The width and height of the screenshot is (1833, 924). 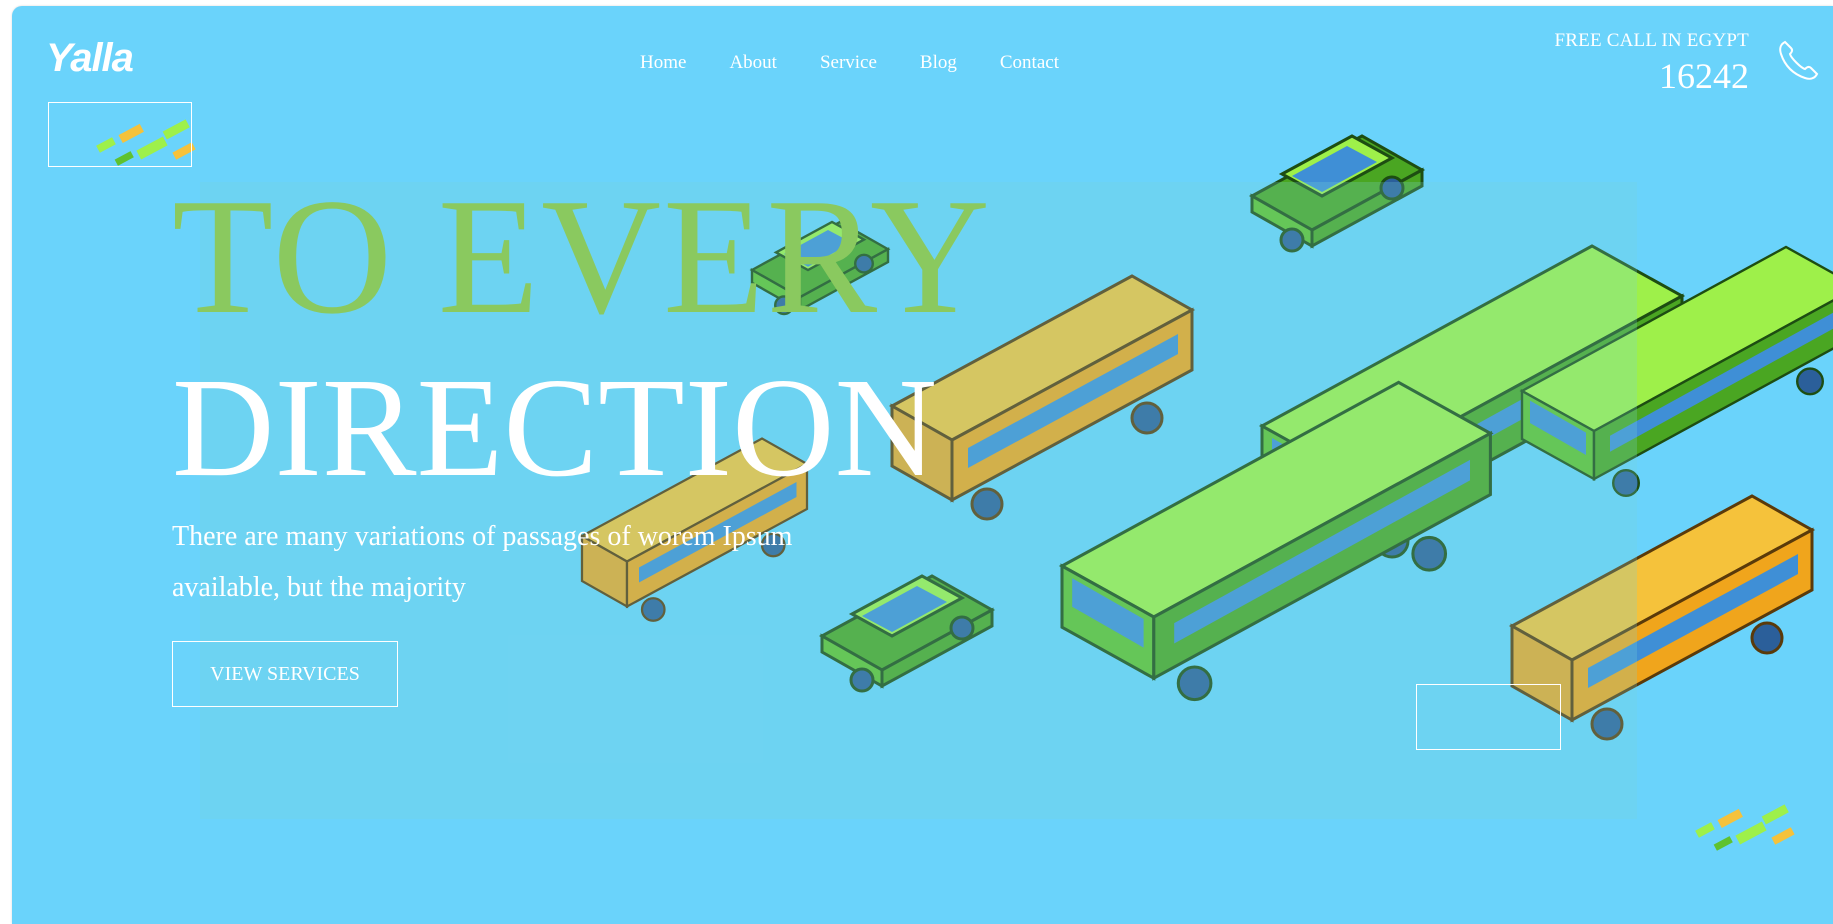 What do you see at coordinates (582, 256) in the screenshot?
I see `hero-headline-line1: TO EVERY` at bounding box center [582, 256].